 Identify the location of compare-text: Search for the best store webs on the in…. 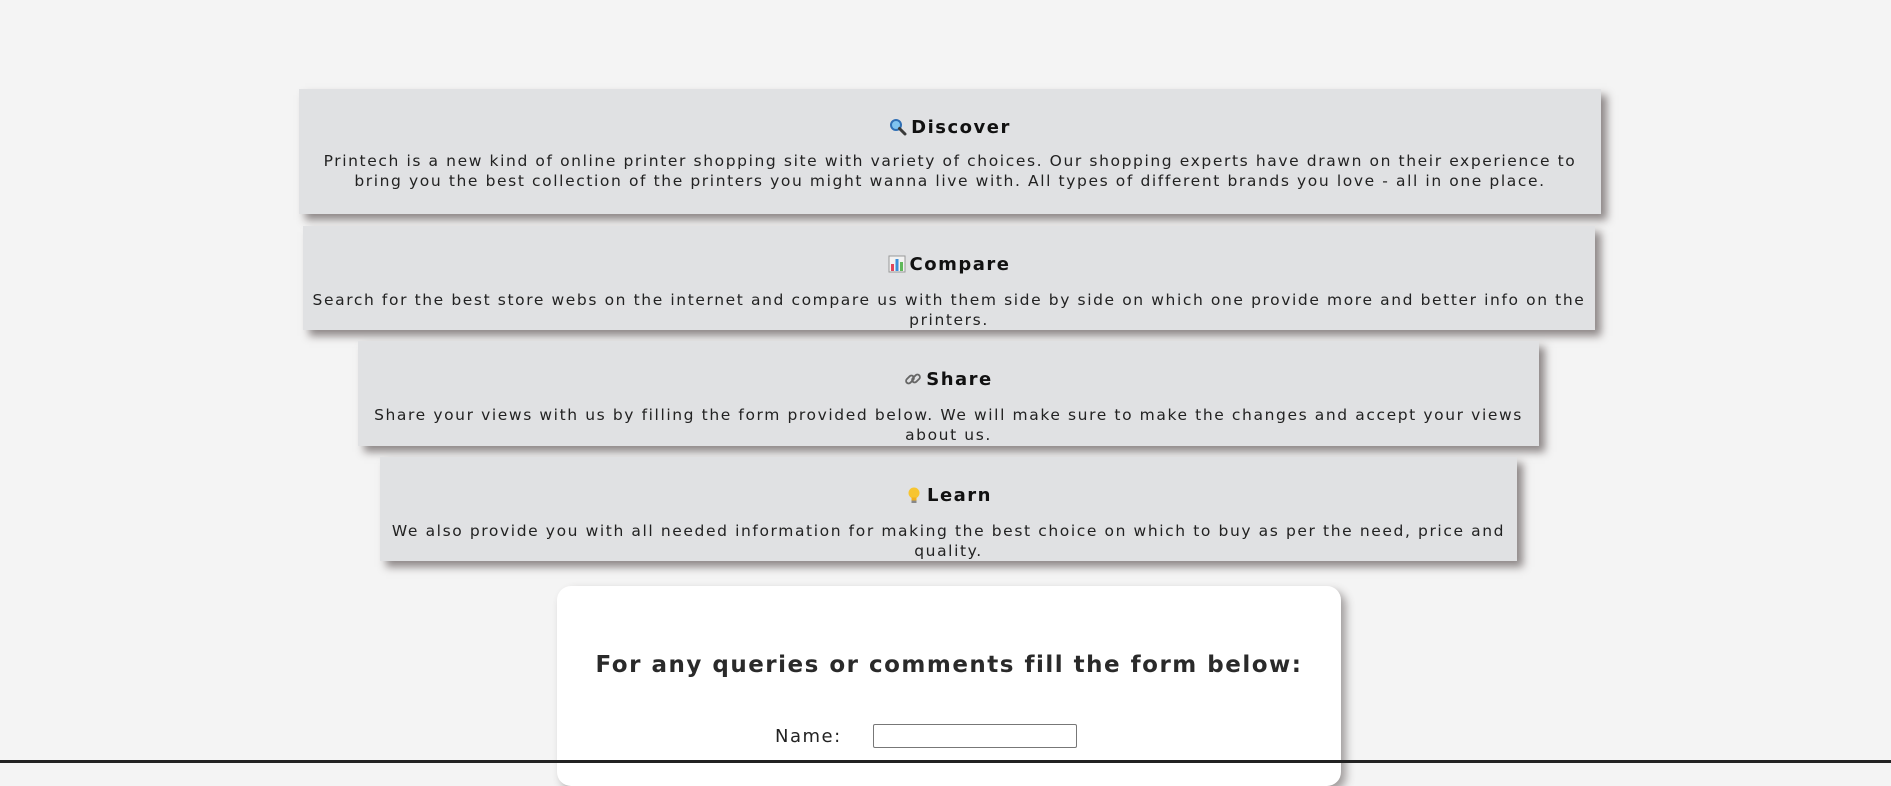
(949, 310).